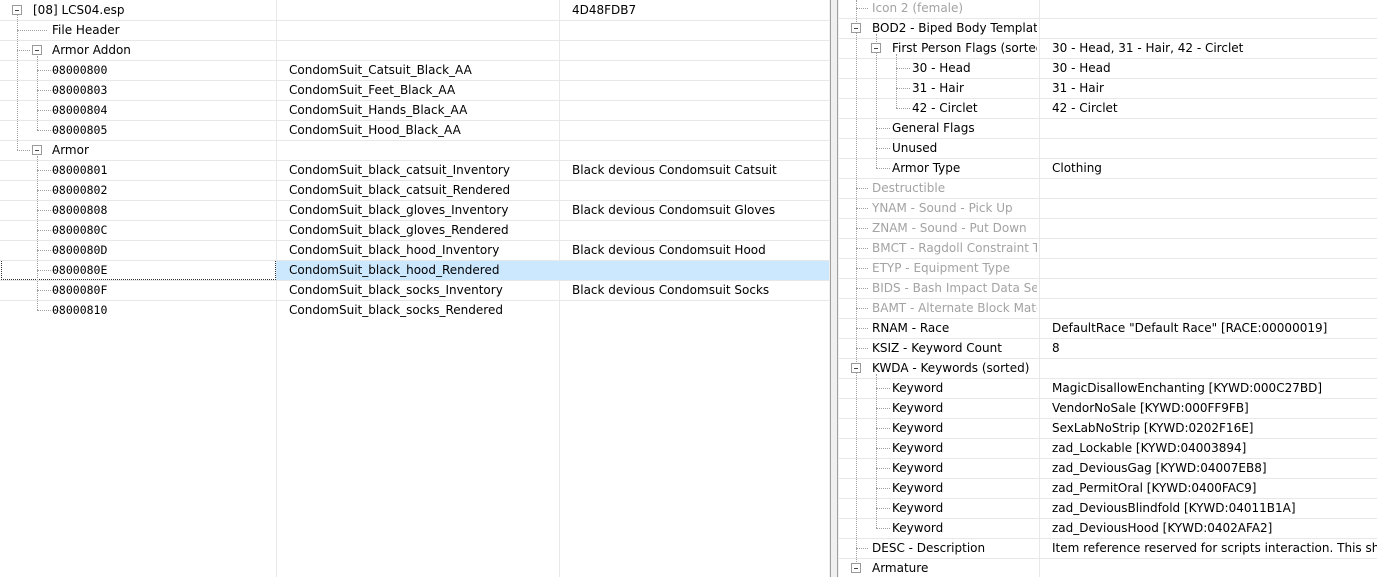 This screenshot has width=1377, height=577. What do you see at coordinates (378, 110) in the screenshot?
I see `editor-id-cell: CondomSuit_Hands_Black_AA` at bounding box center [378, 110].